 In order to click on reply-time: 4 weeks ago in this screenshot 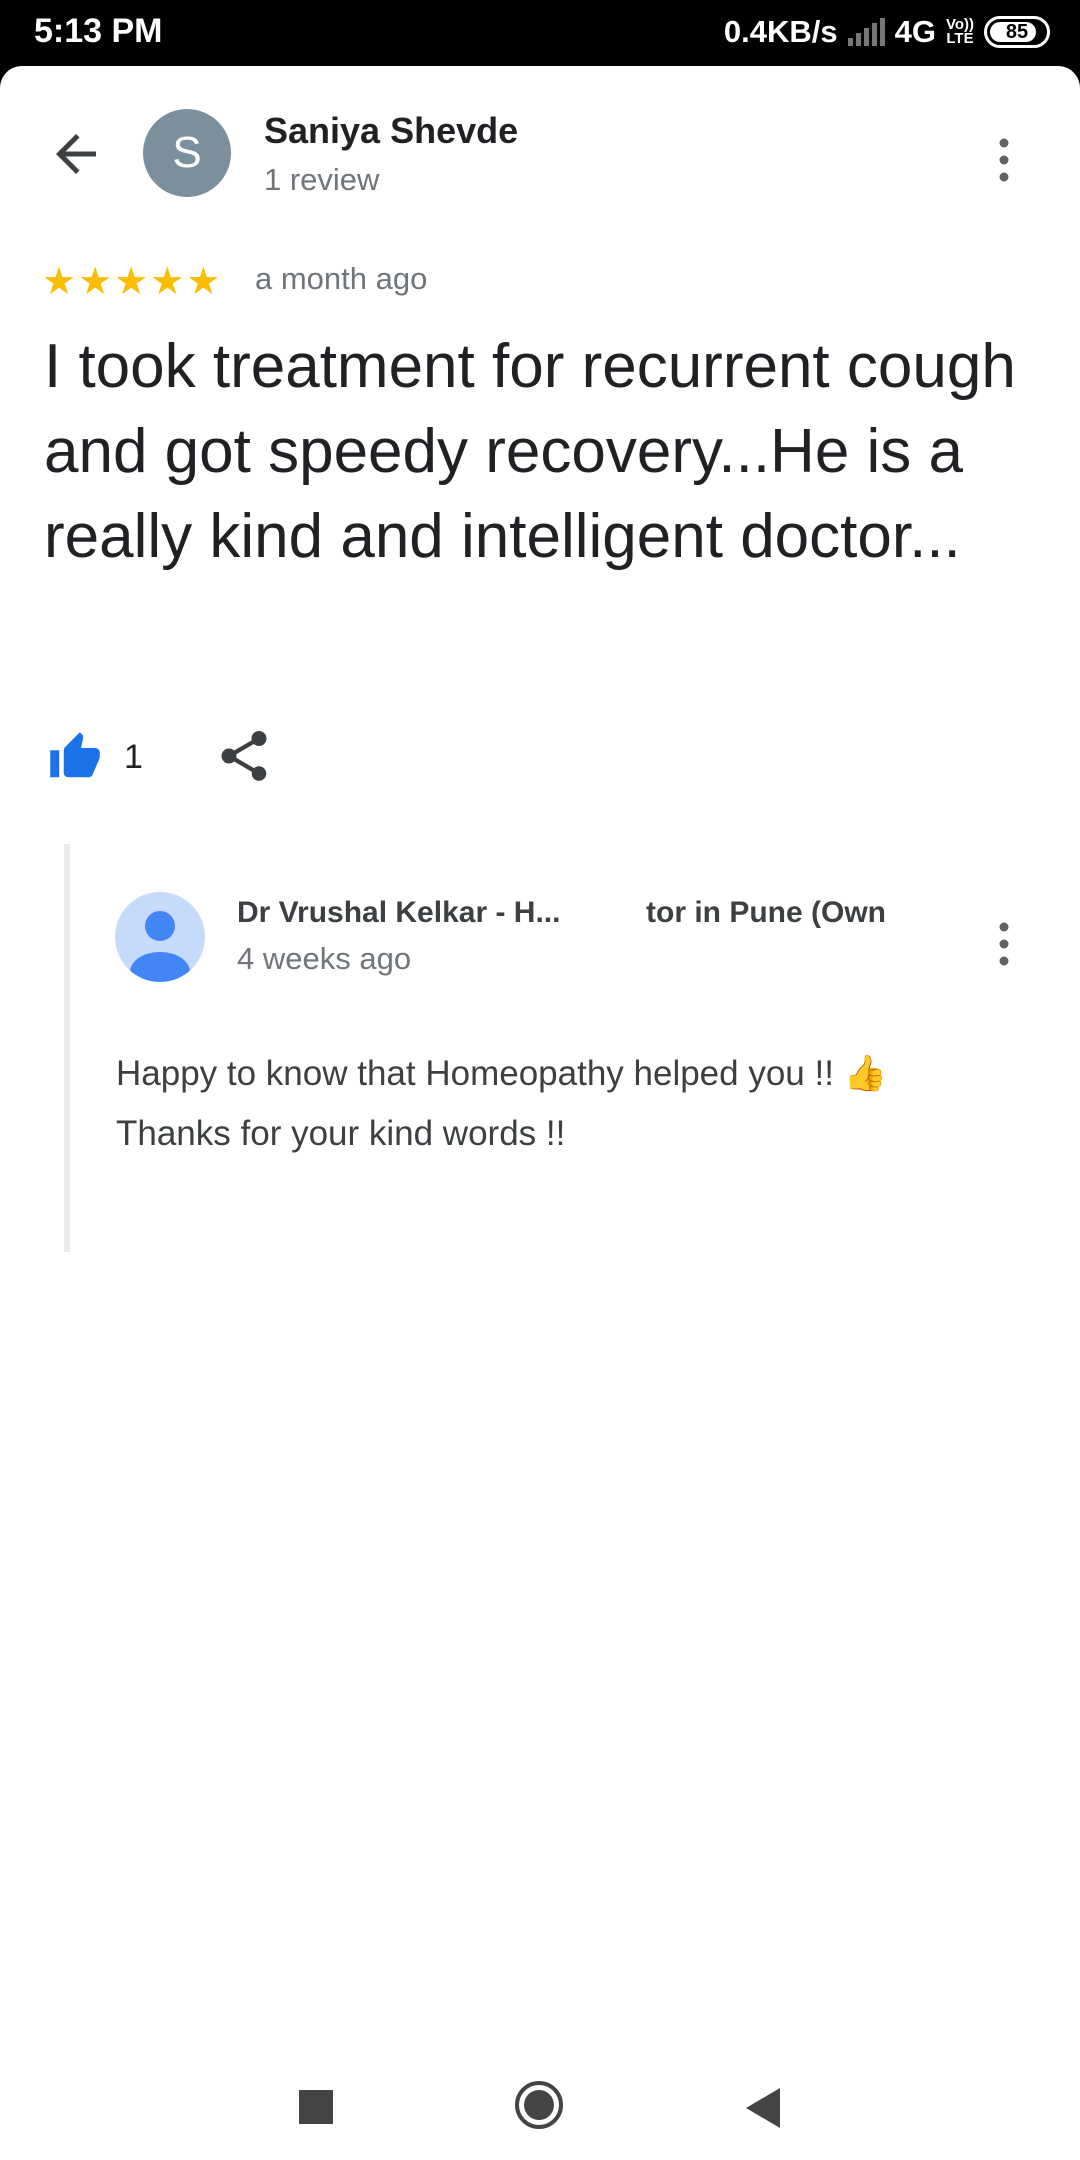, I will do `click(324, 958)`.